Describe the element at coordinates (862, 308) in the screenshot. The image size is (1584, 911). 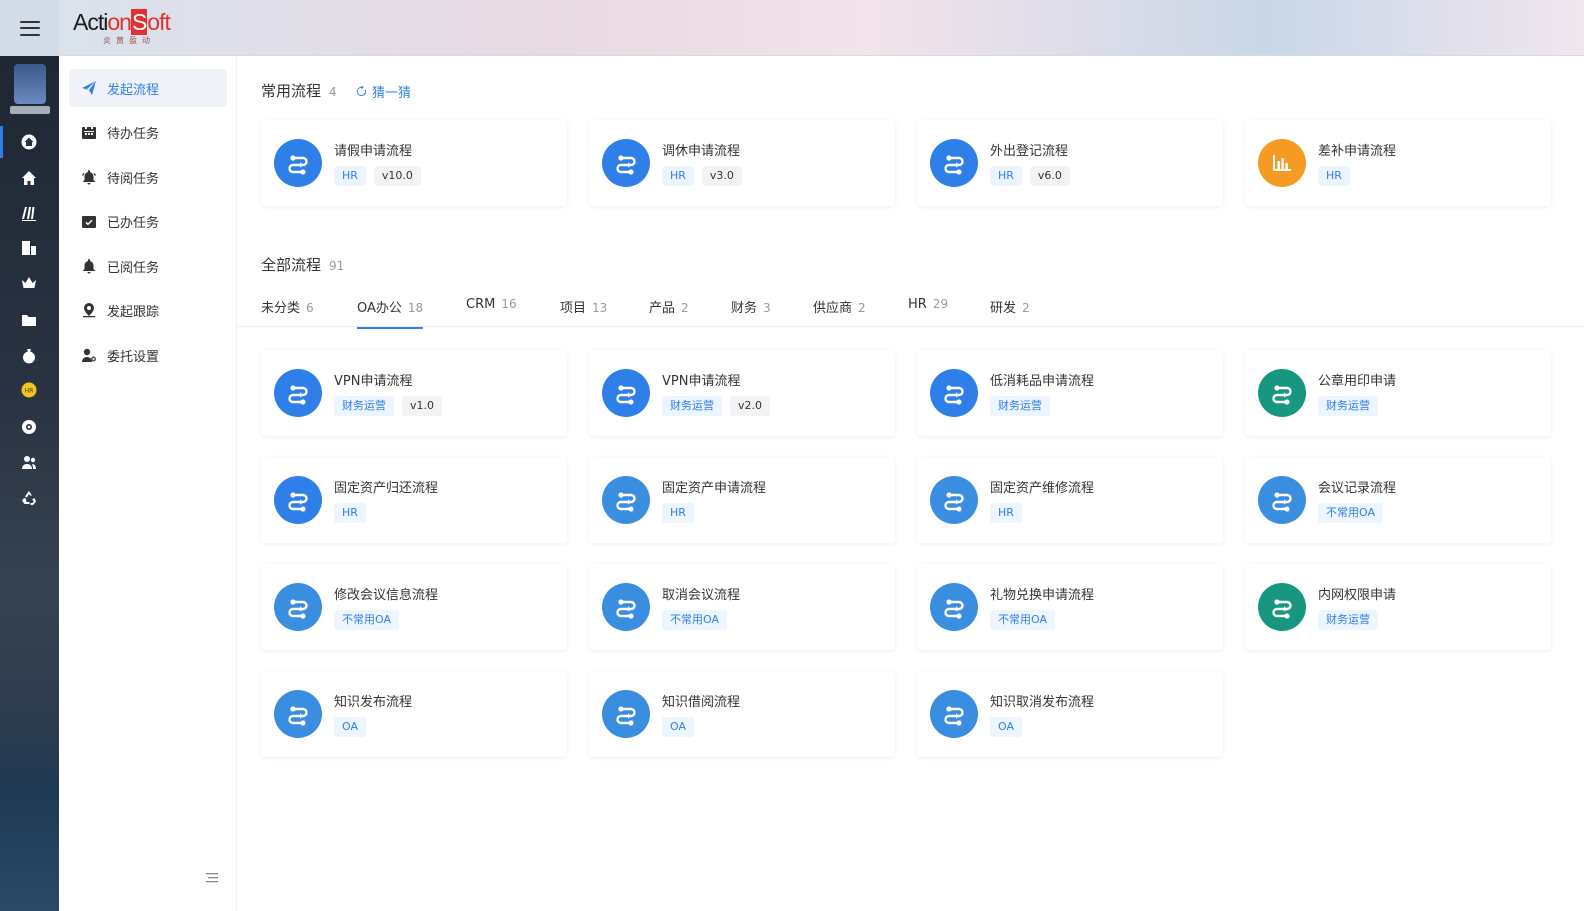
I see `tab-count: 2` at that location.